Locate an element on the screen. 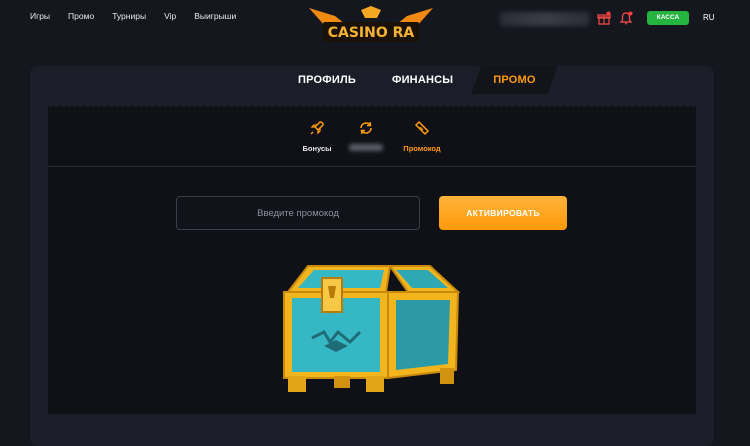 Image resolution: width=750 pixels, height=446 pixels. subtab-promocode: Промокод is located at coordinates (422, 143).